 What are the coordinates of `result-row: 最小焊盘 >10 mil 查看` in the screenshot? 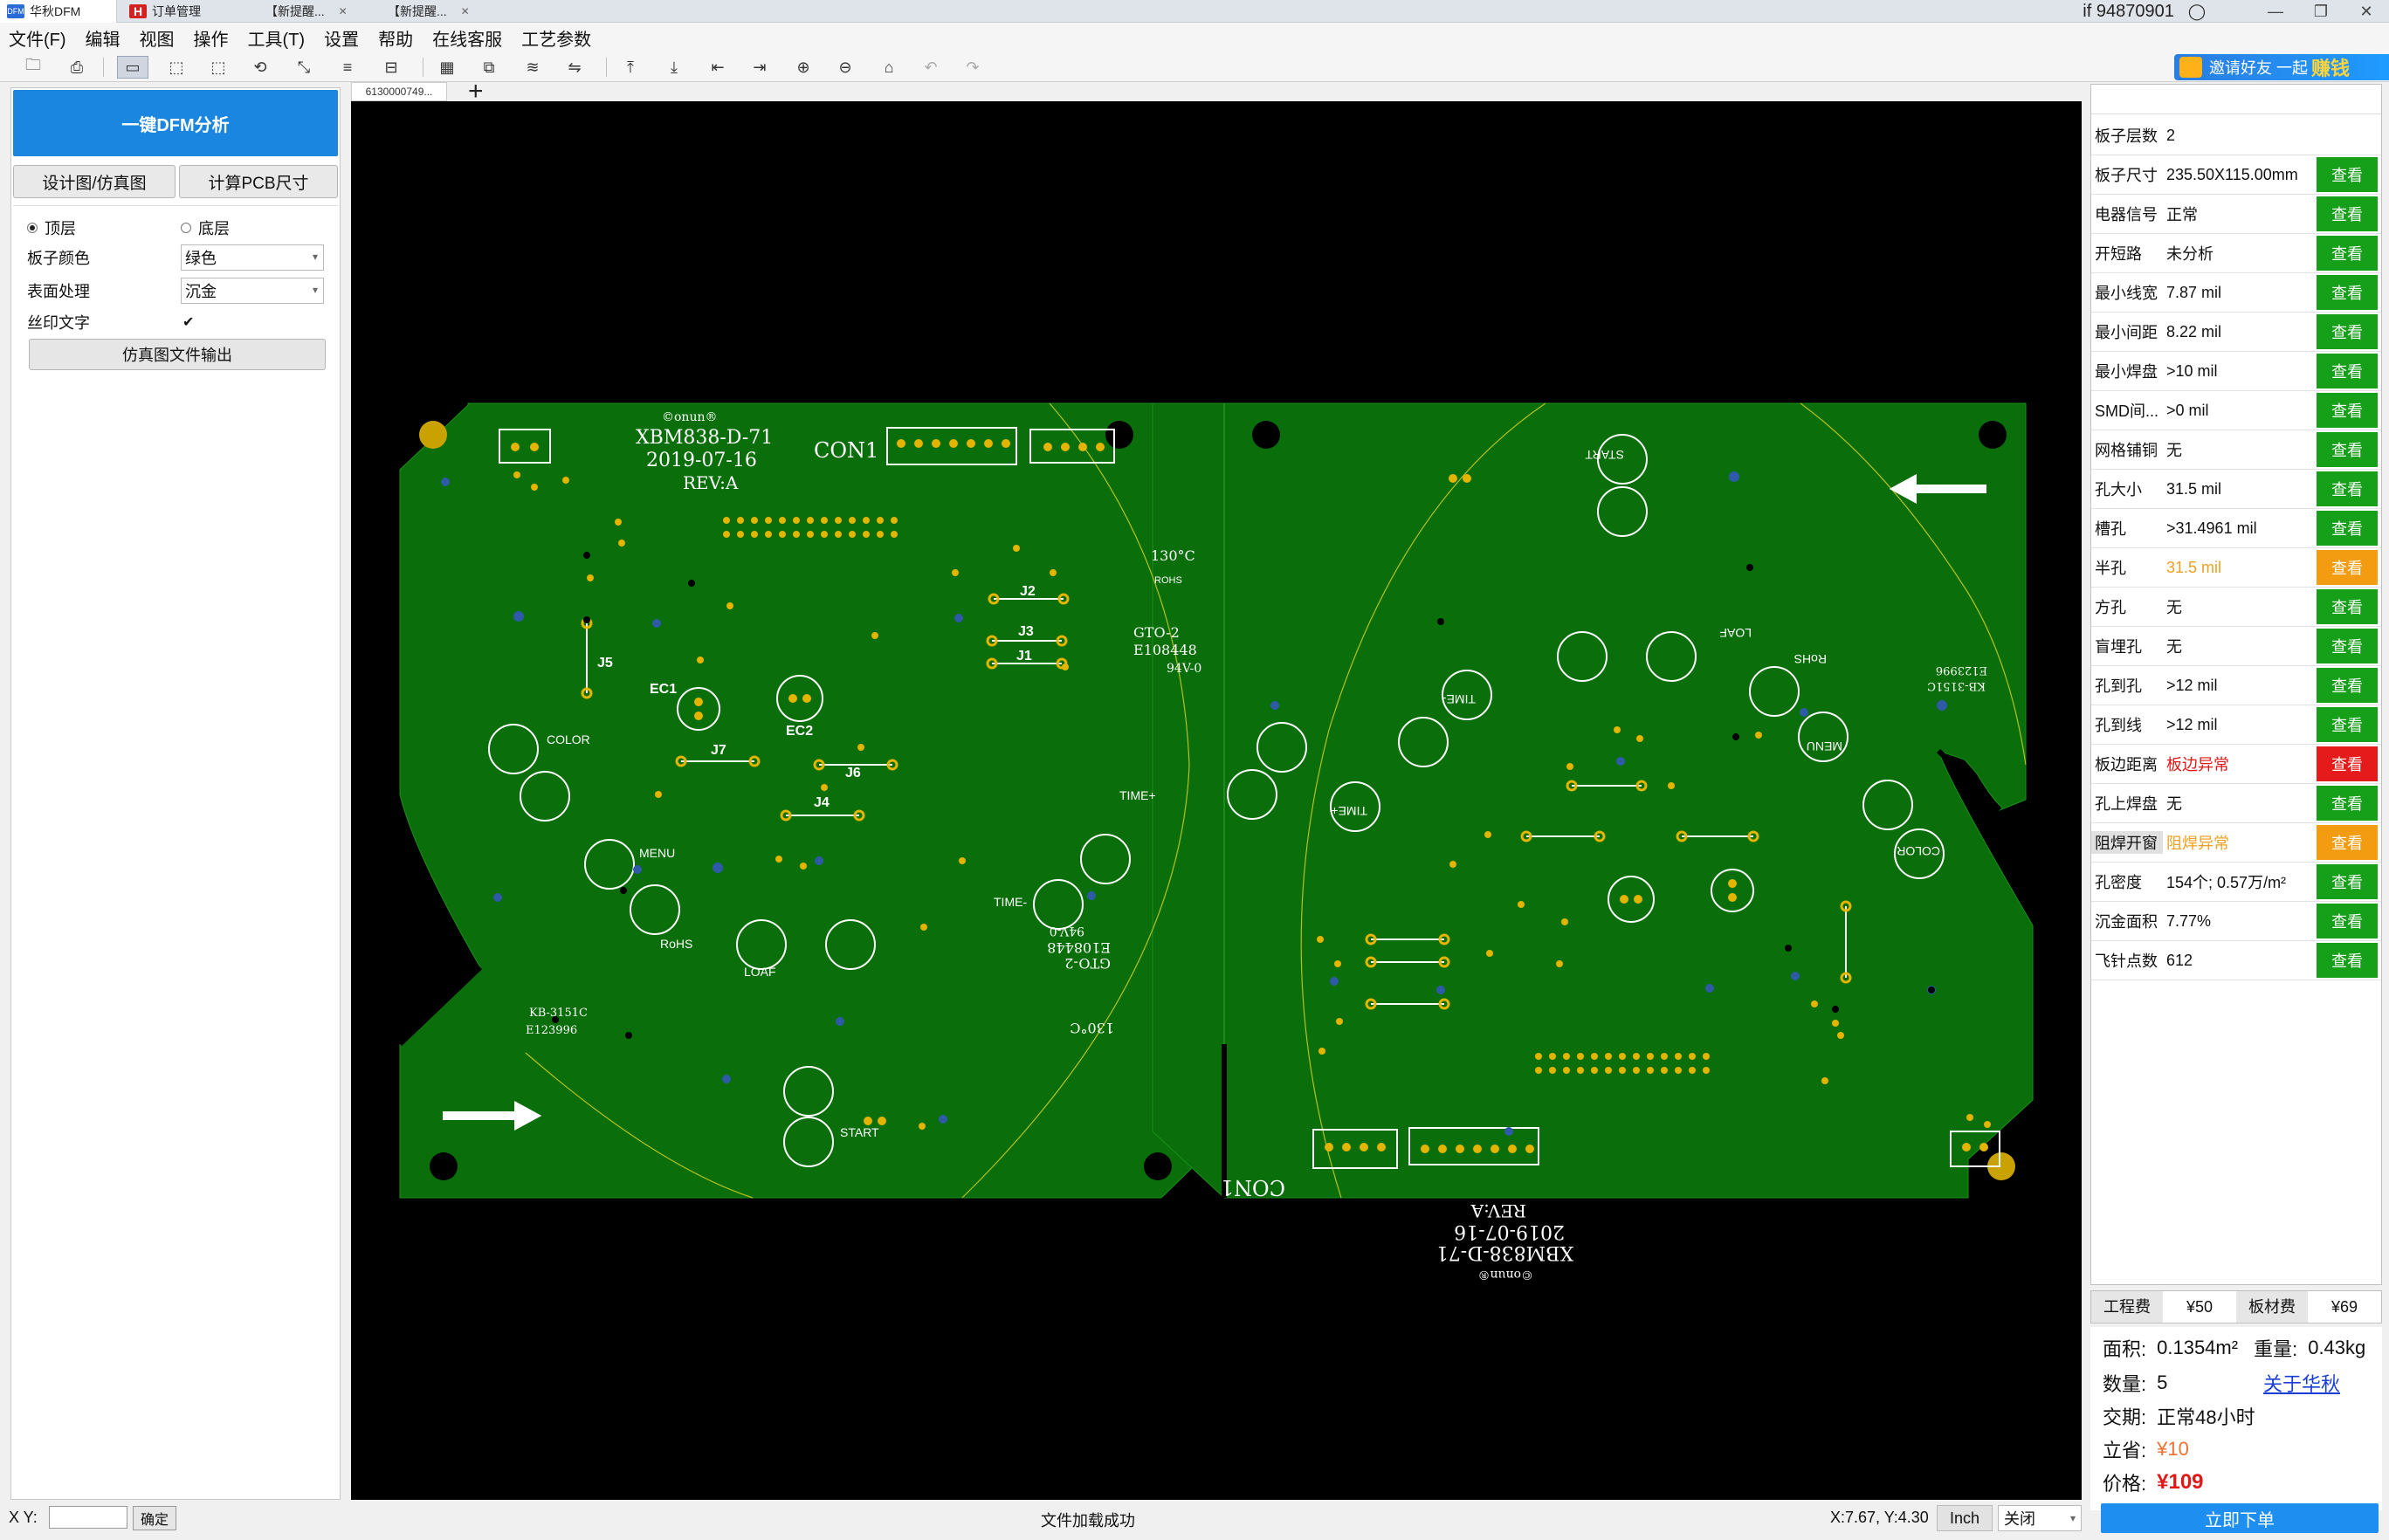 It's located at (2236, 371).